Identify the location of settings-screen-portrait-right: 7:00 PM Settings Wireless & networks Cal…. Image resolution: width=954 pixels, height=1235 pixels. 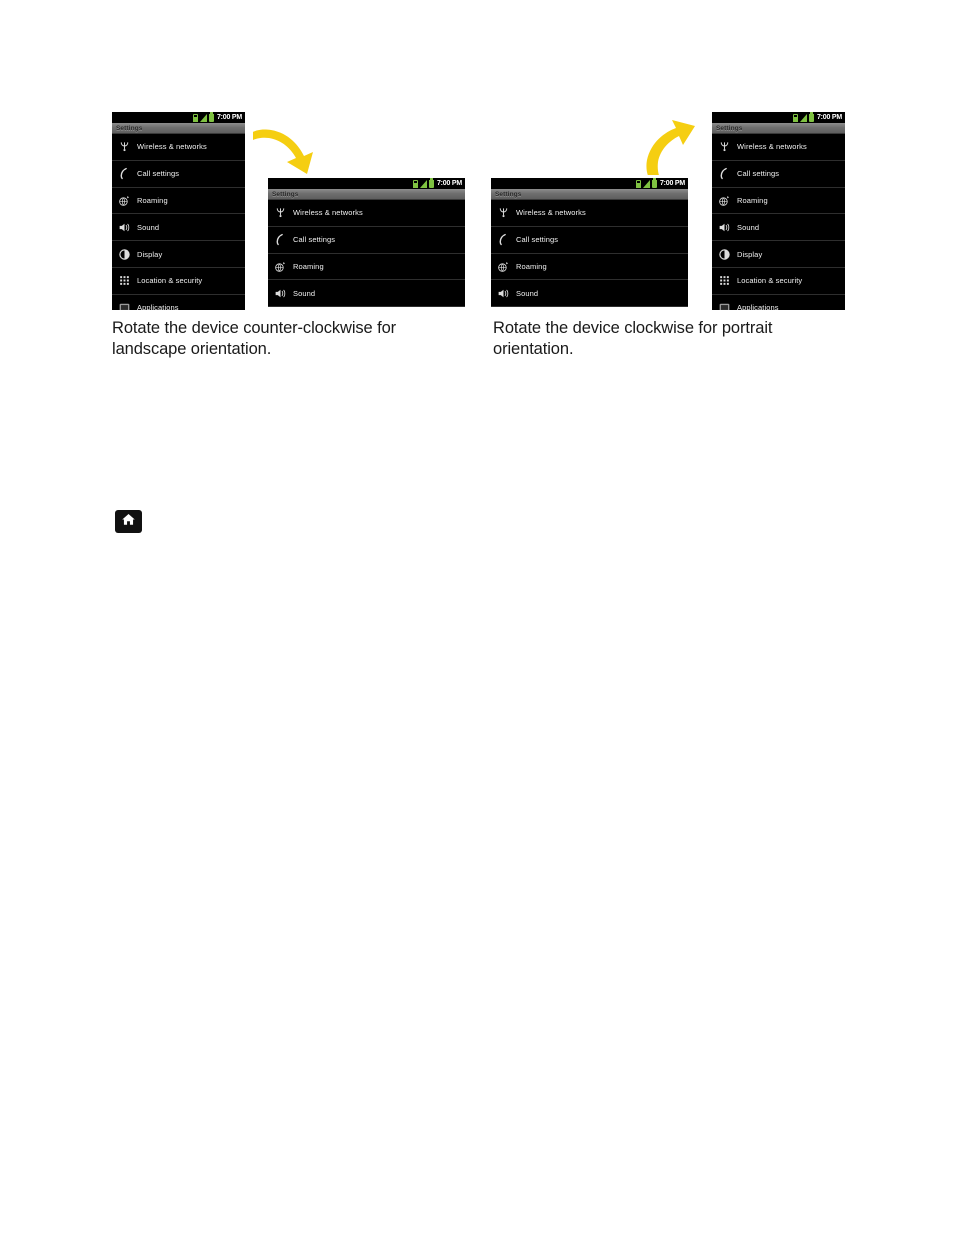
(778, 211).